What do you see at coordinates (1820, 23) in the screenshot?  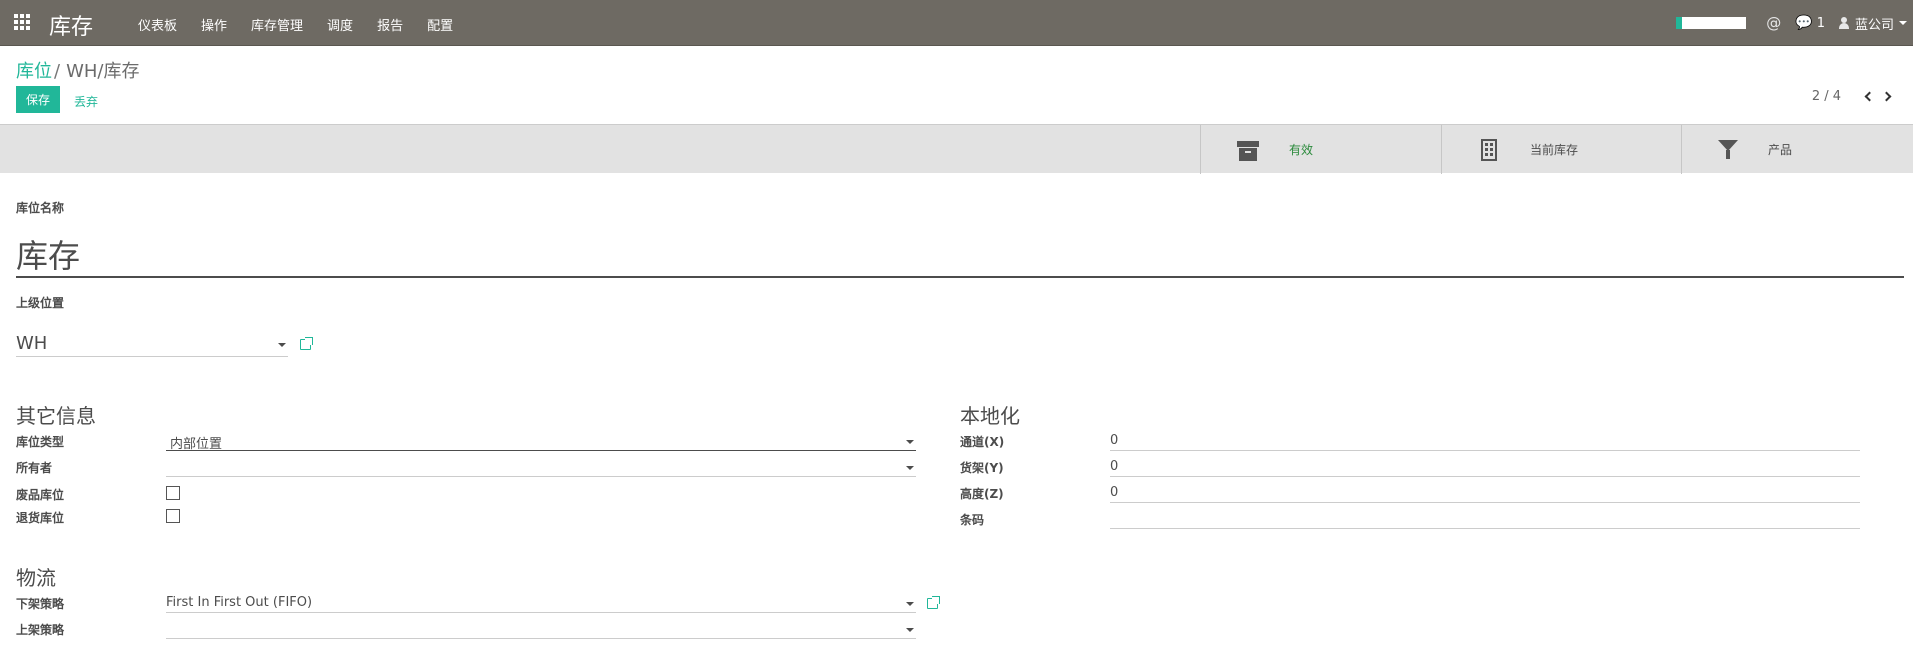 I see `chat-counter: 1` at bounding box center [1820, 23].